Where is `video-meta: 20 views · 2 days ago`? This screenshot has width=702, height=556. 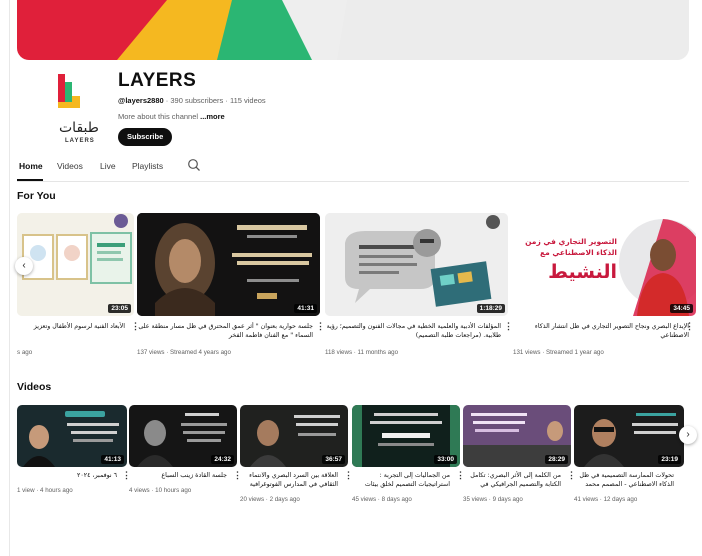
video-meta: 20 views · 2 days ago is located at coordinates (270, 499).